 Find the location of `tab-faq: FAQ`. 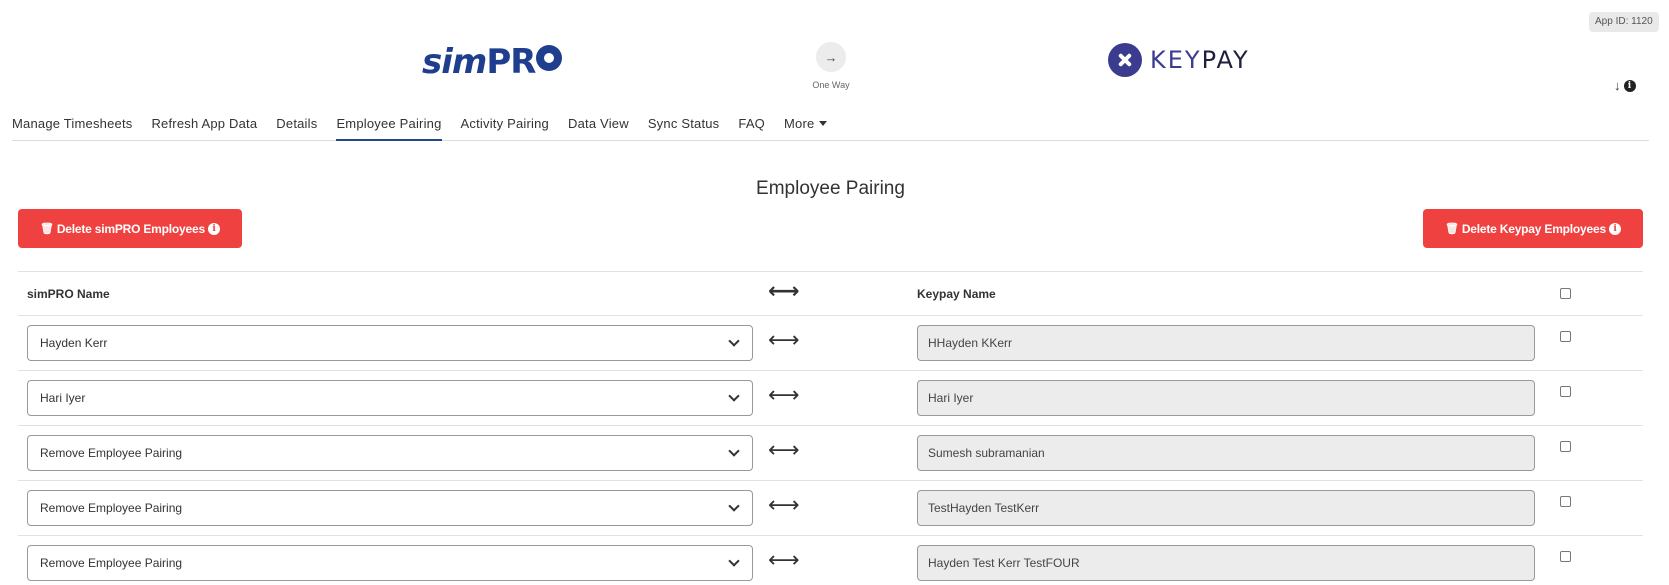

tab-faq: FAQ is located at coordinates (751, 124).